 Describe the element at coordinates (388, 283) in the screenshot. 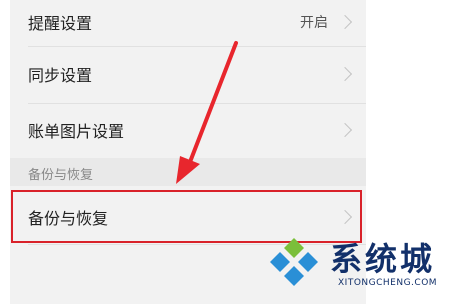

I see `watermark-subtext: XITONGCHENG.COM` at that location.